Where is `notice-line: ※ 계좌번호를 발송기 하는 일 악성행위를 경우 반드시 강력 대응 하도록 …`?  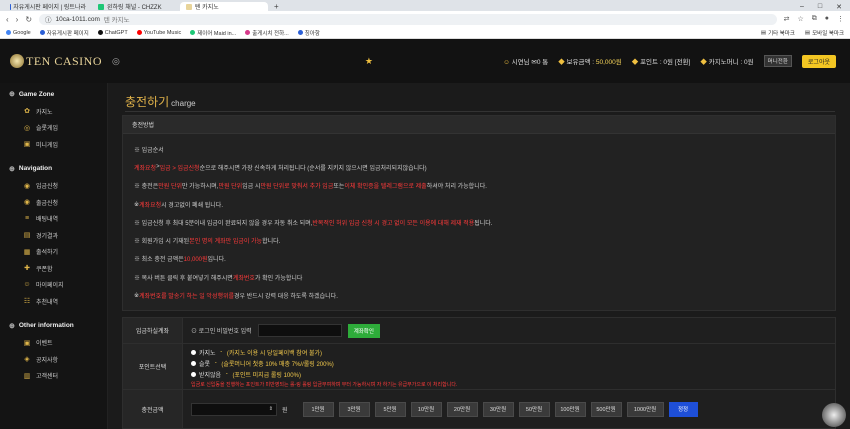 notice-line: ※ 계좌번호를 발송기 하는 일 악성행위를 경우 반드시 강력 대응 하도록 … is located at coordinates (484, 295).